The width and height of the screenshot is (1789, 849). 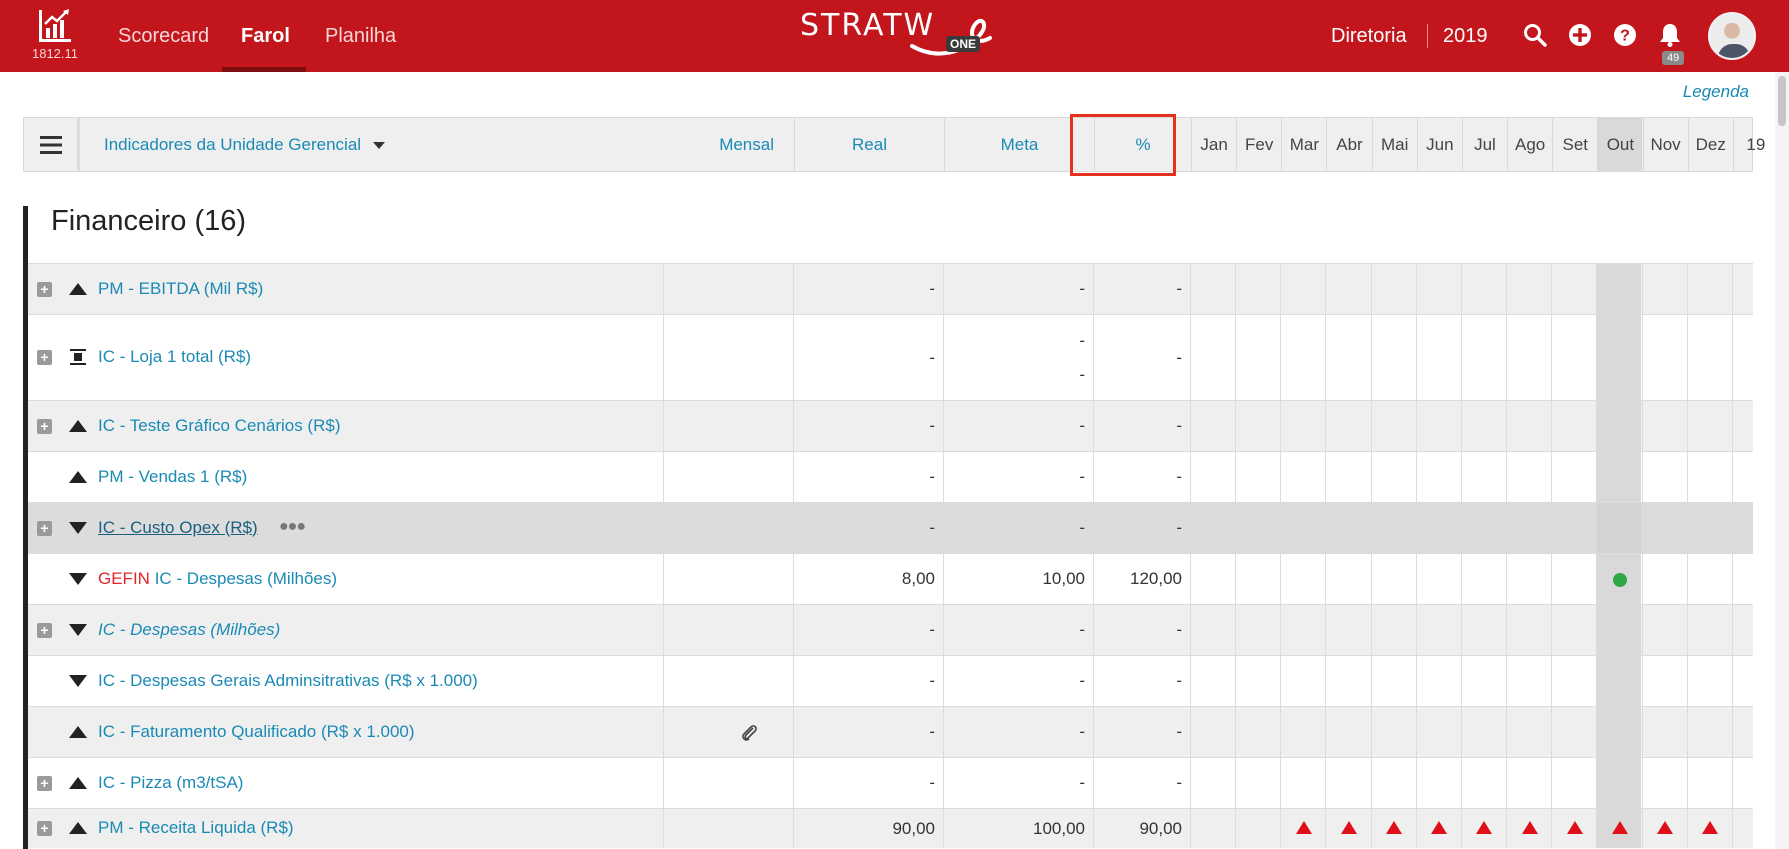 I want to click on nav-planilha: Planilha, so click(x=360, y=36).